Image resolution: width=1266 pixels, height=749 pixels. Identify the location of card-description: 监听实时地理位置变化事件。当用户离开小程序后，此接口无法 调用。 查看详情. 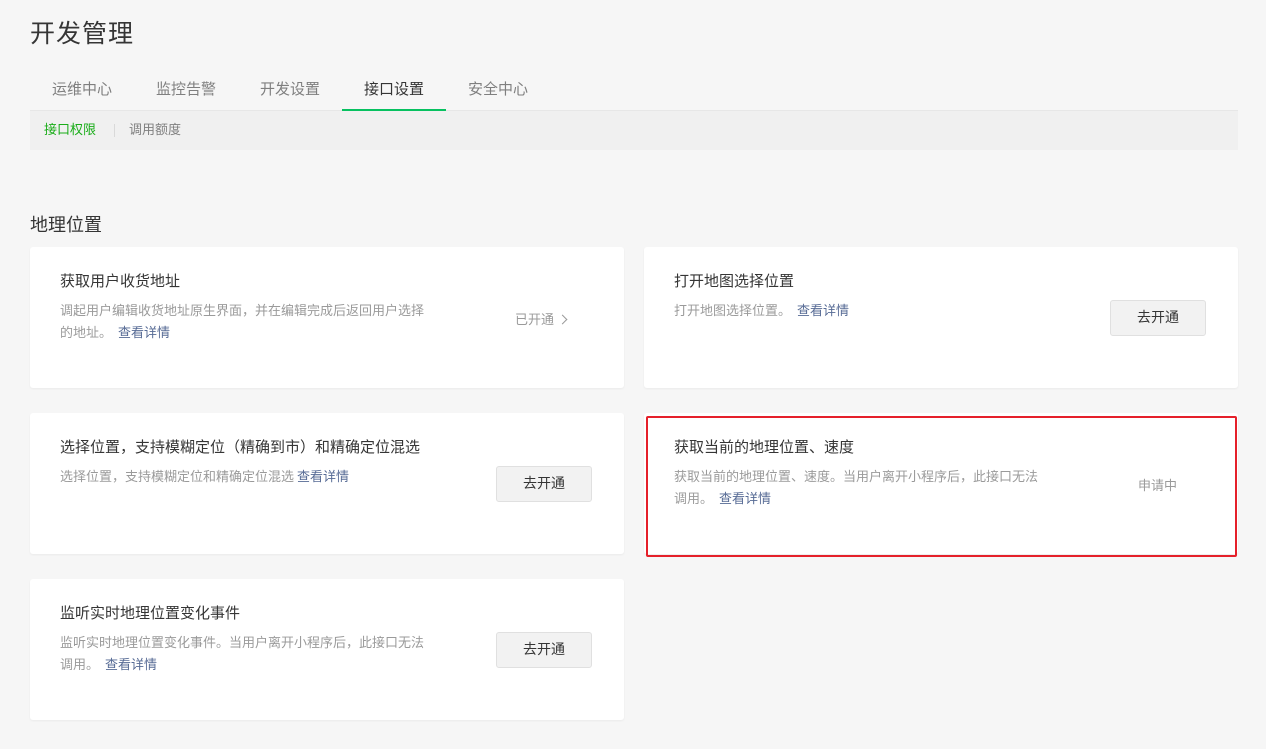
(270, 655).